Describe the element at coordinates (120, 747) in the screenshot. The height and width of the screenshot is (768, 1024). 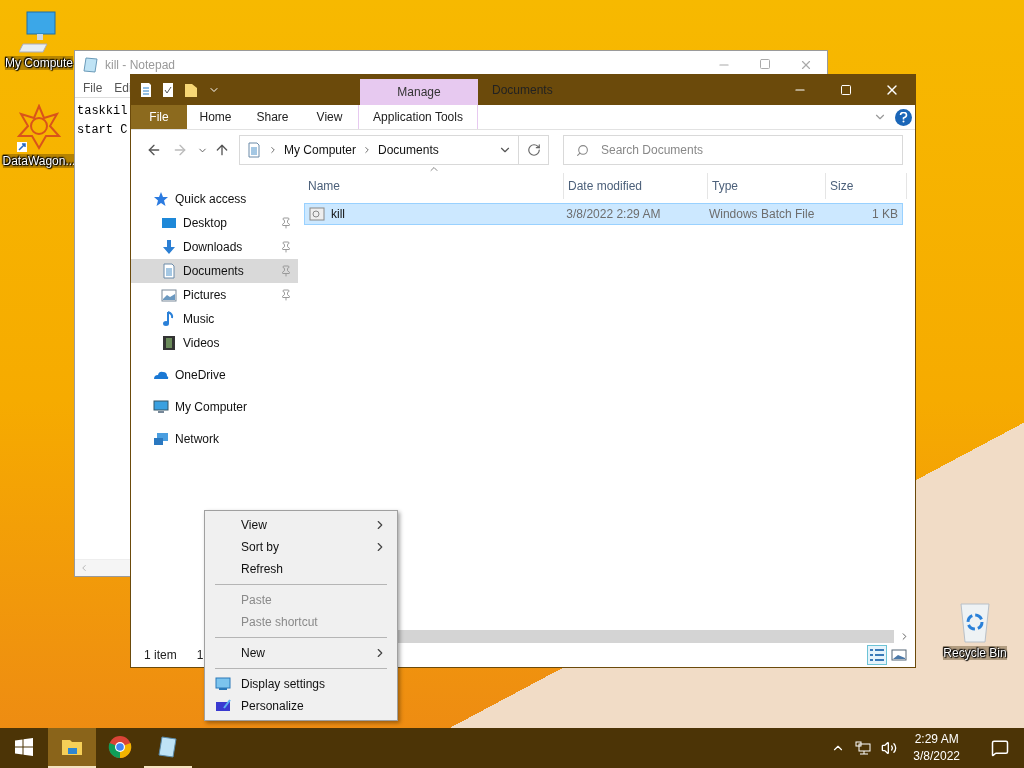
I see `browser-icon` at that location.